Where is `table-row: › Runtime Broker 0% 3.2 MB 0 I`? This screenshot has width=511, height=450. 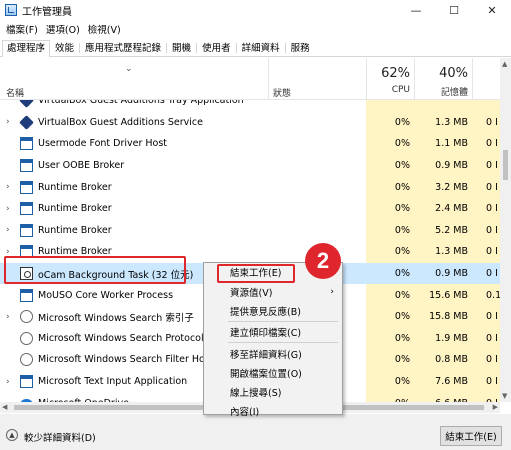 table-row: › Runtime Broker 0% 3.2 MB 0 I is located at coordinates (250, 187).